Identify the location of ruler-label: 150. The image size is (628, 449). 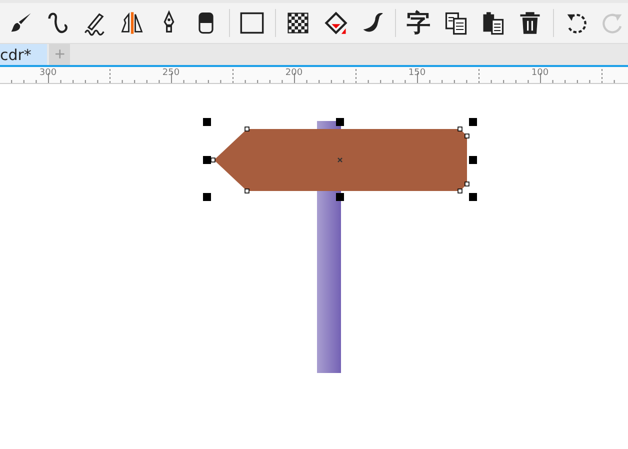
(417, 73).